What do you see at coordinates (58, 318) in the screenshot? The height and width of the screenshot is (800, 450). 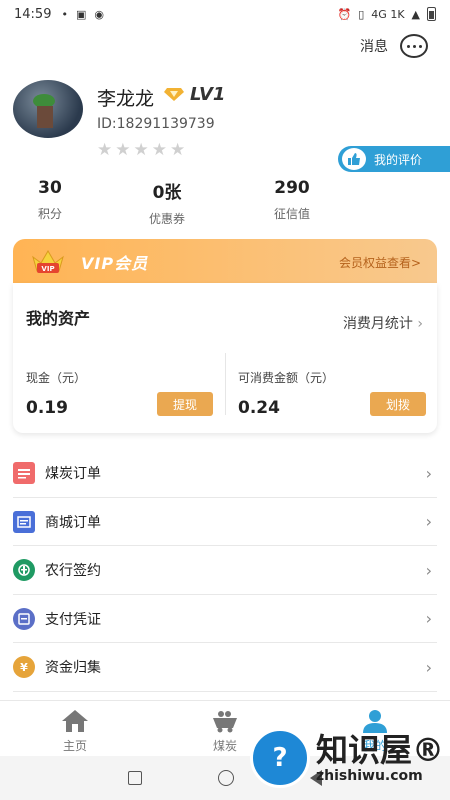 I see `asset-title: 我的资产` at bounding box center [58, 318].